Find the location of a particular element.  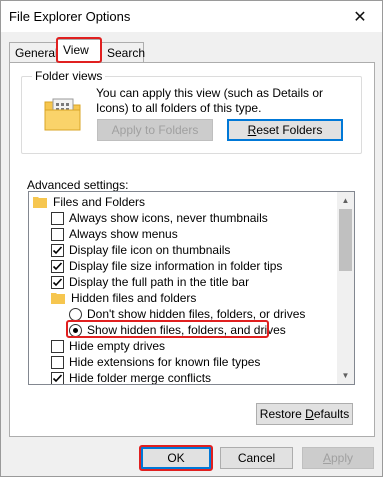

tree-folder-files-and-folders: Files and Folders is located at coordinates (89, 202).